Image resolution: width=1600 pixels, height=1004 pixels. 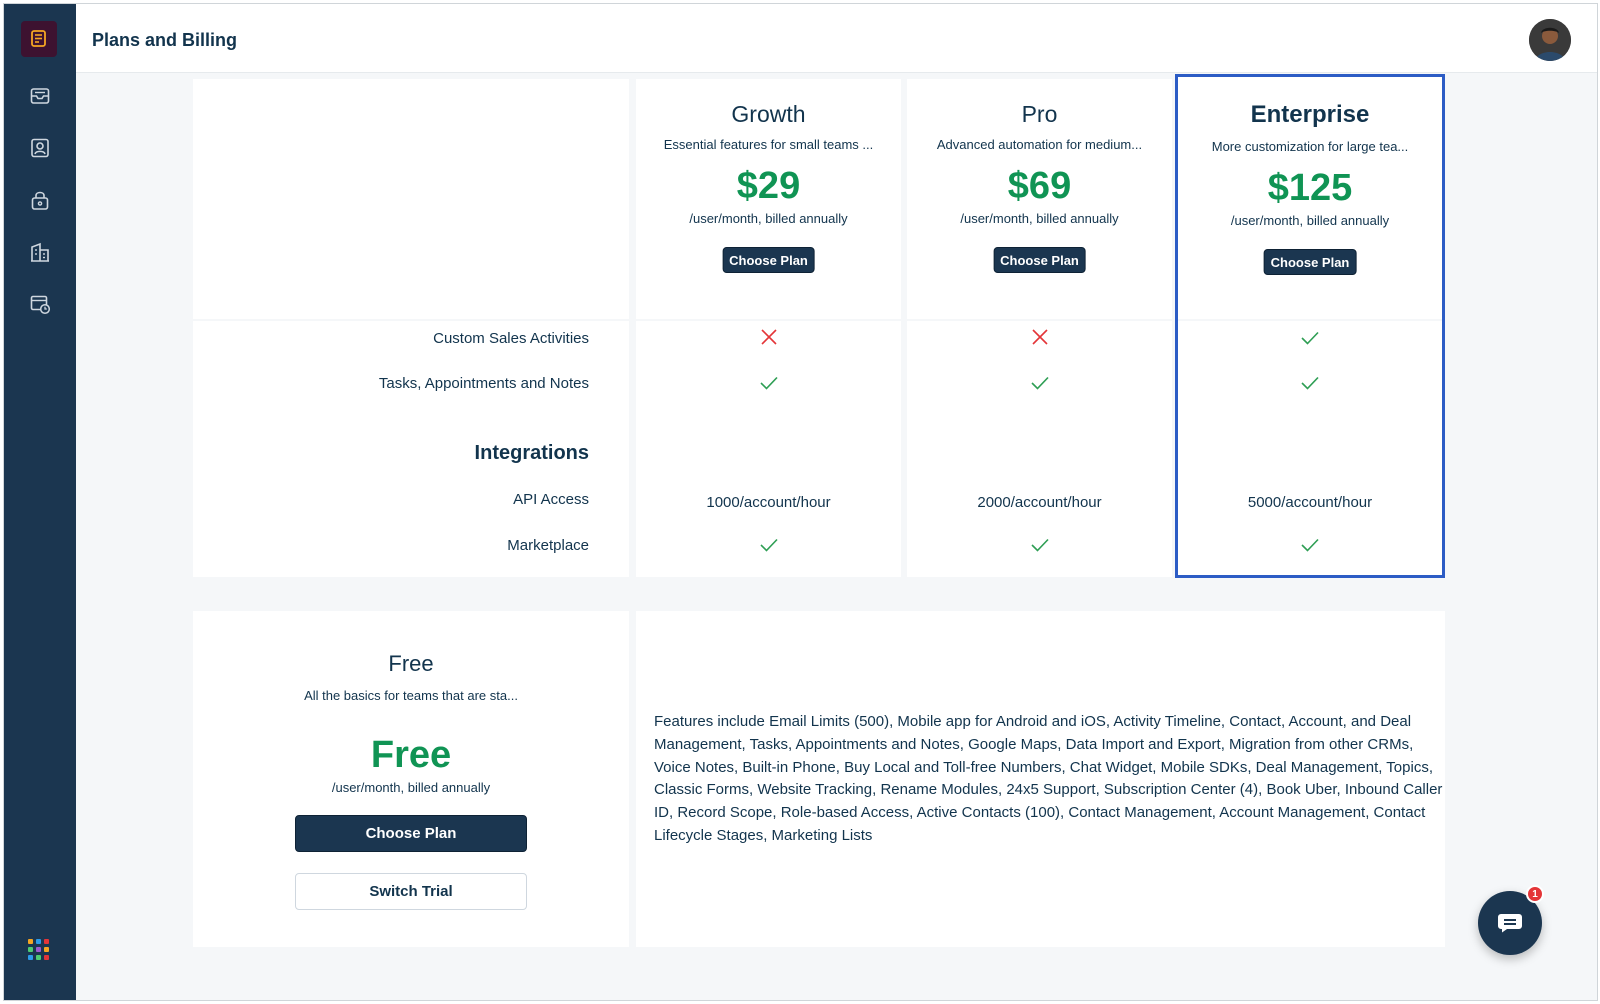 I want to click on sidebar, so click(x=40, y=502).